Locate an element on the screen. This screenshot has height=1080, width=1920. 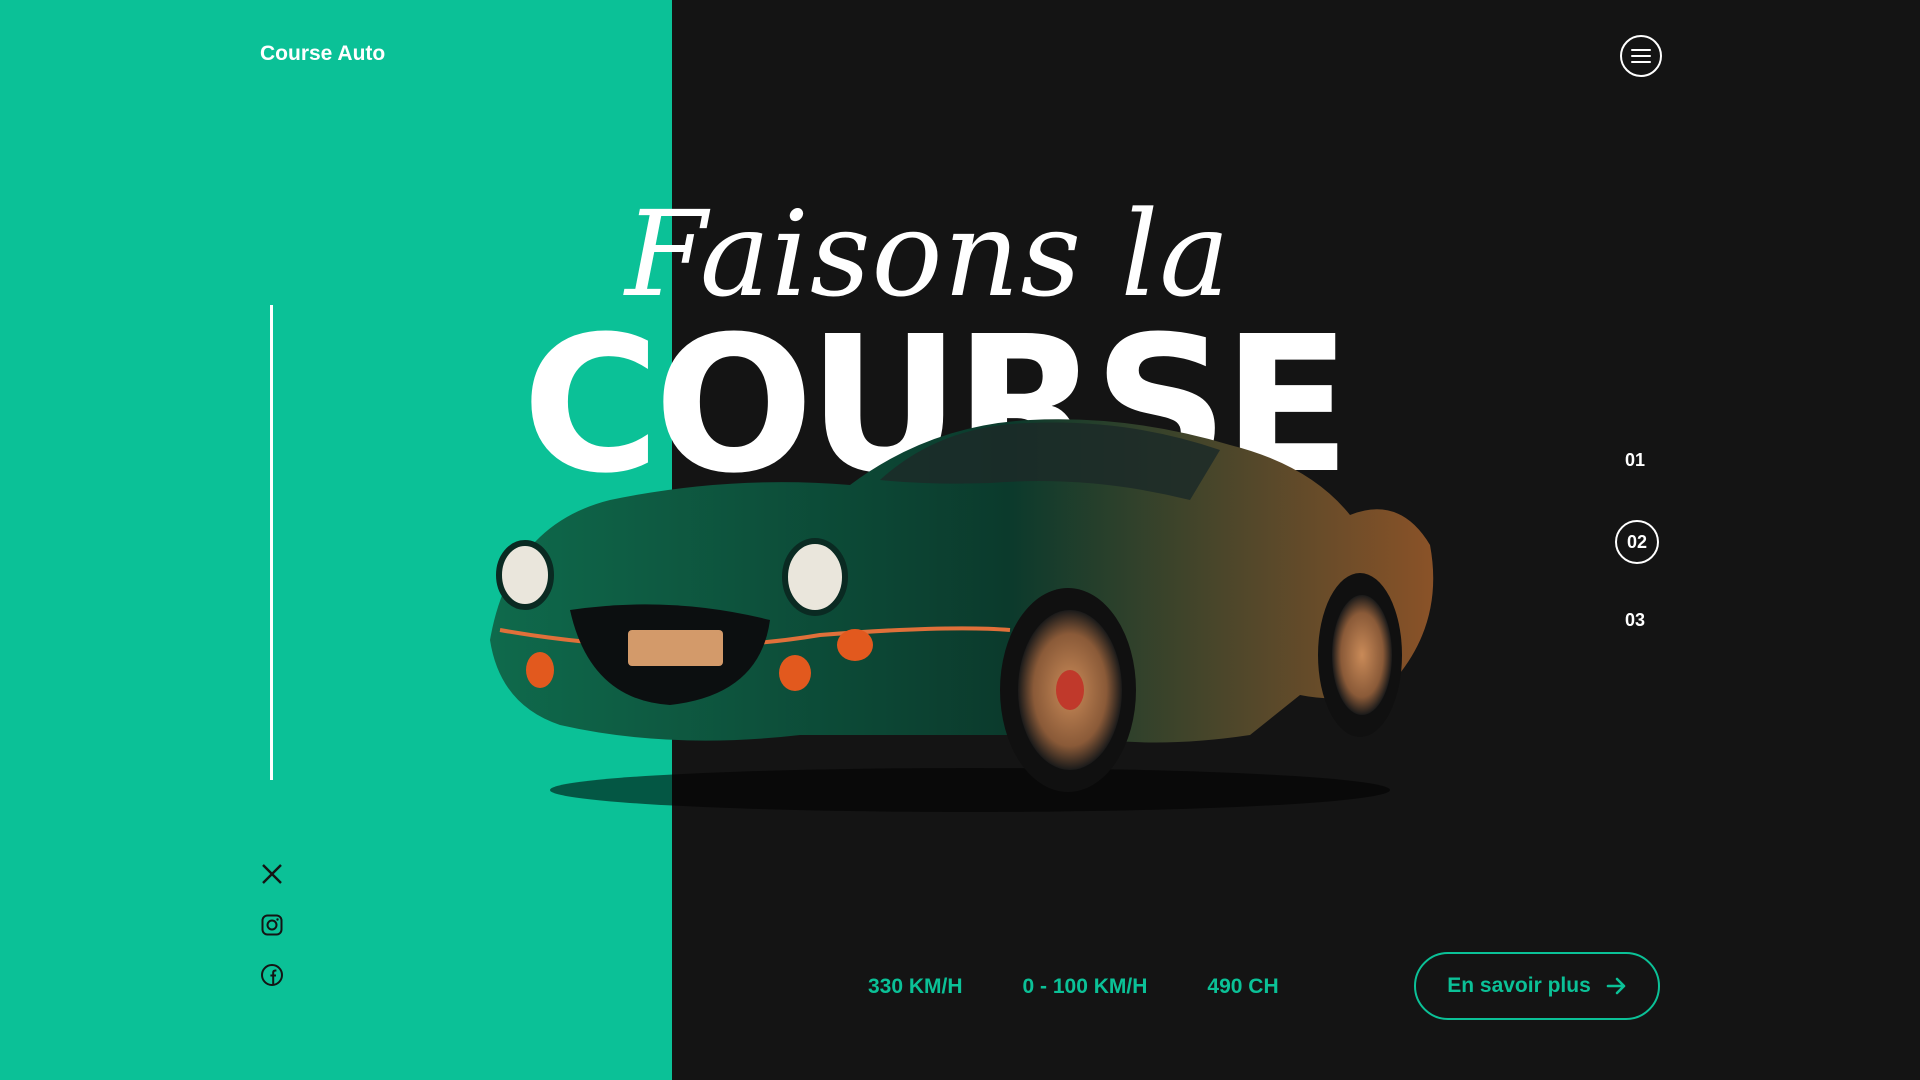
spec-acceleration: 0 - 100 KM/H is located at coordinates (1085, 986).